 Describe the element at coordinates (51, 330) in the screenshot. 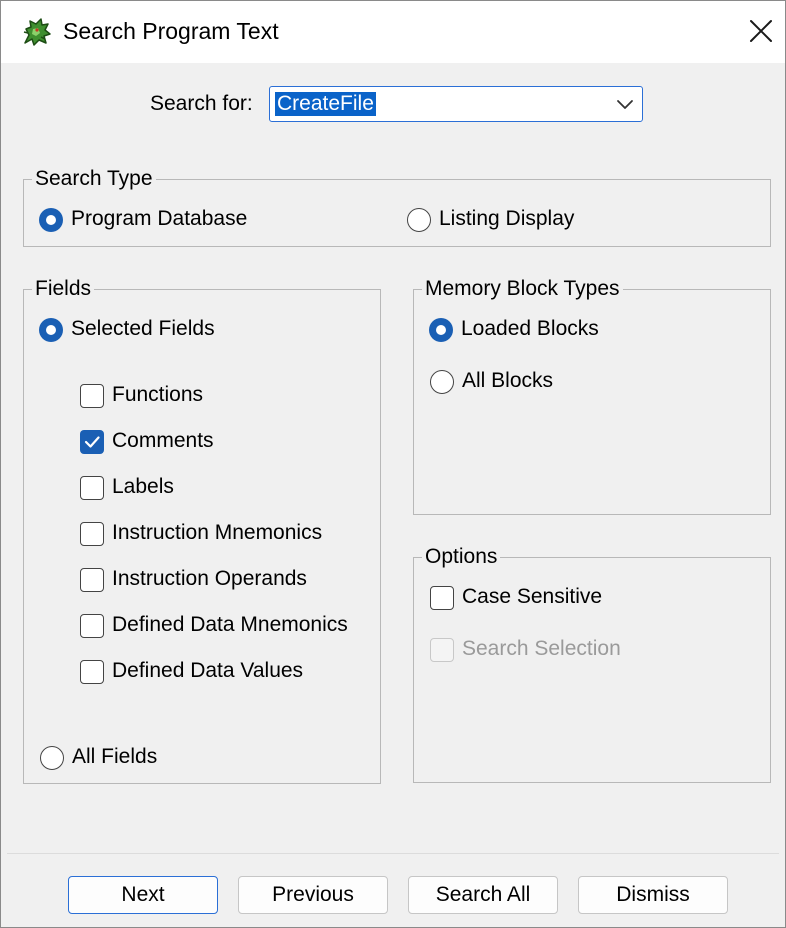

I see `selected-fields-radio` at that location.